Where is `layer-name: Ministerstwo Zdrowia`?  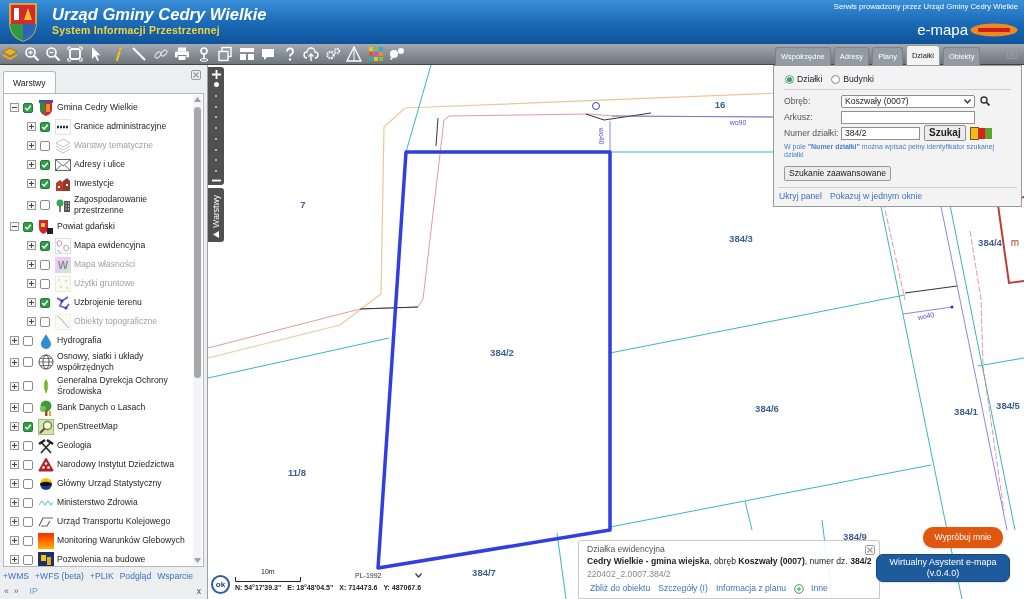
layer-name: Ministerstwo Zdrowia is located at coordinates (124, 502).